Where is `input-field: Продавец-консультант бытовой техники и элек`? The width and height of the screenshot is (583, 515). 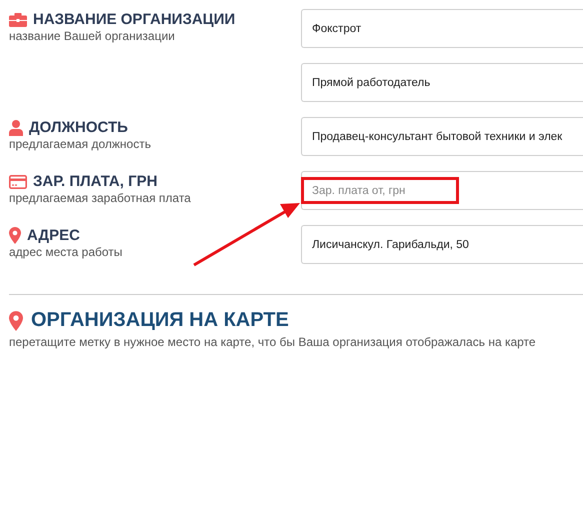
input-field: Продавец-консультант бытовой техники и элек is located at coordinates (442, 136).